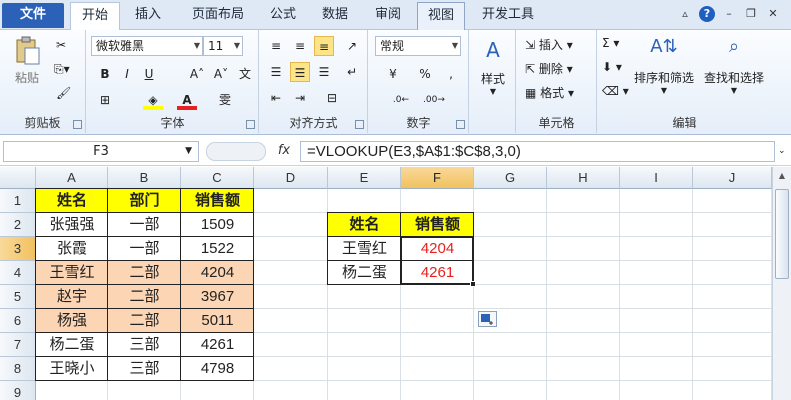 This screenshot has width=791, height=400. Describe the element at coordinates (782, 234) in the screenshot. I see `scroll-thumb` at that location.